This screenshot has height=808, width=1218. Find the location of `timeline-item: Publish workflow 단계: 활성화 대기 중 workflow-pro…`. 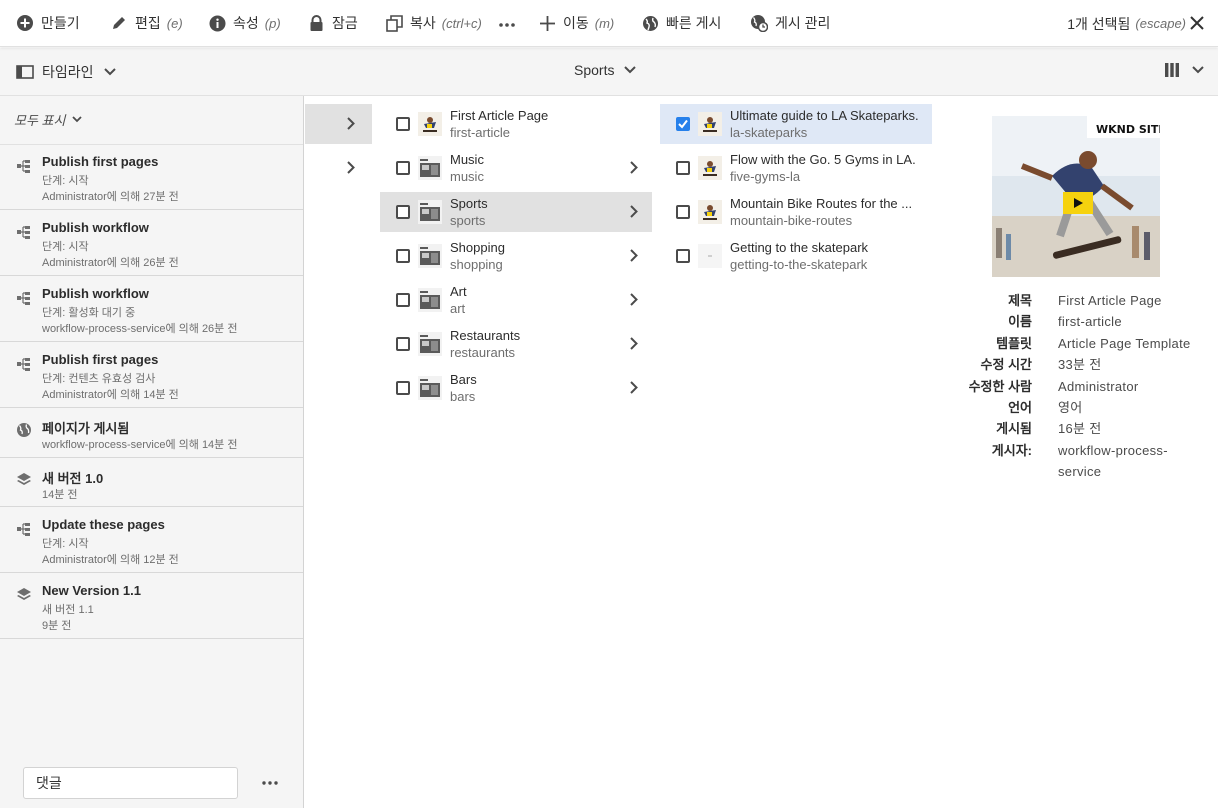

timeline-item: Publish workflow 단계: 활성화 대기 중 workflow-pro… is located at coordinates (151, 309).